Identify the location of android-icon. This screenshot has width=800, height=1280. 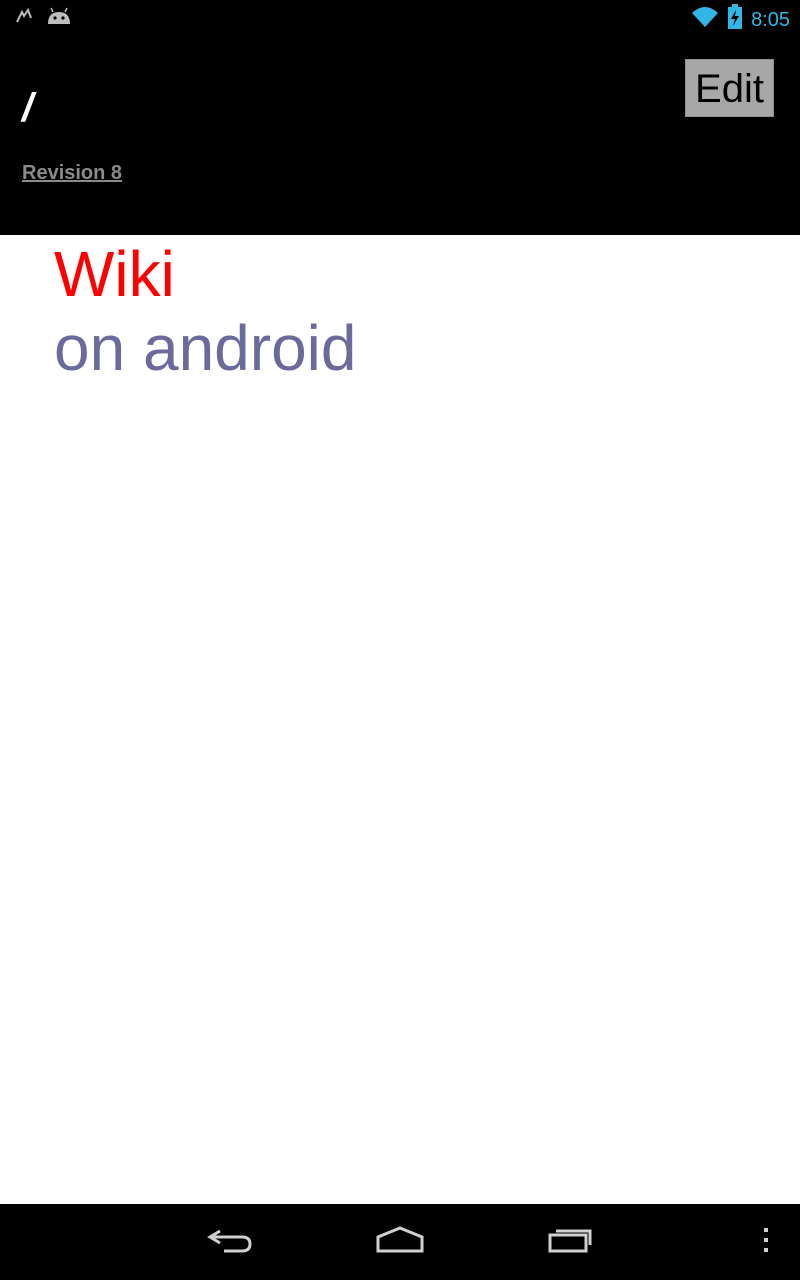
(59, 18).